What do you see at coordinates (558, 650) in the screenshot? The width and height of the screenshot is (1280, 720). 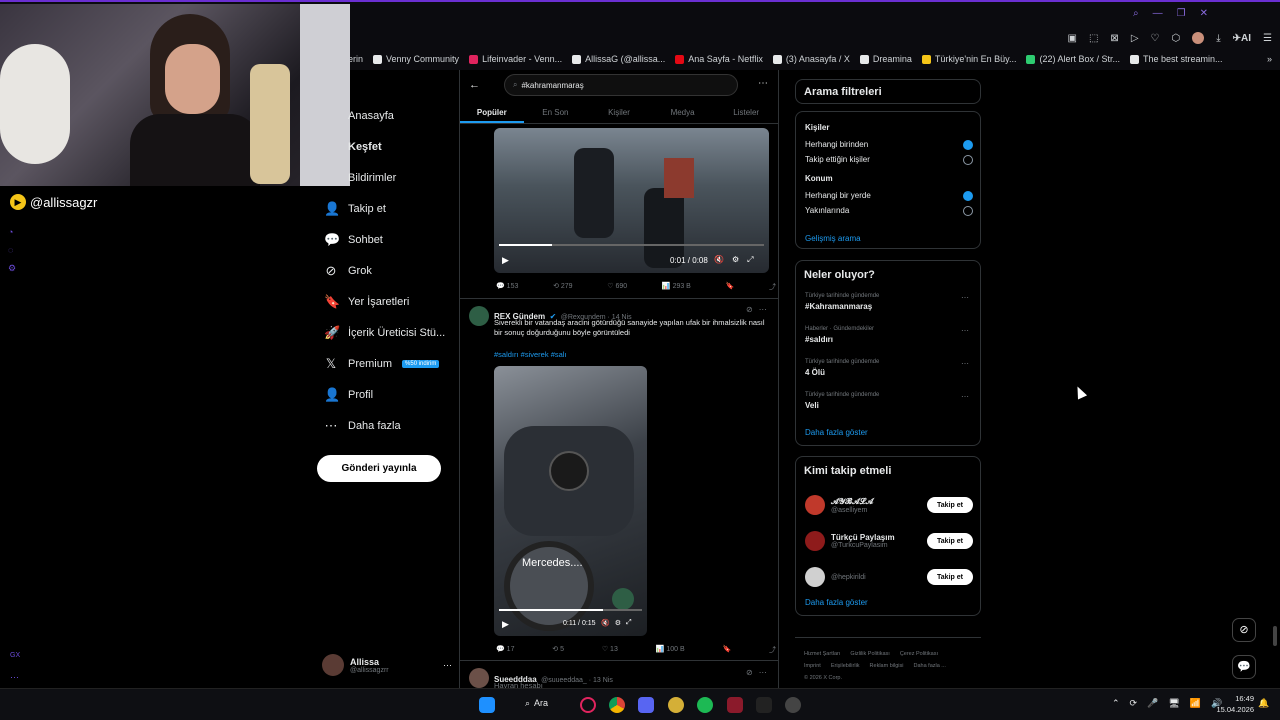 I see `retweet-button: ⟲ 5` at bounding box center [558, 650].